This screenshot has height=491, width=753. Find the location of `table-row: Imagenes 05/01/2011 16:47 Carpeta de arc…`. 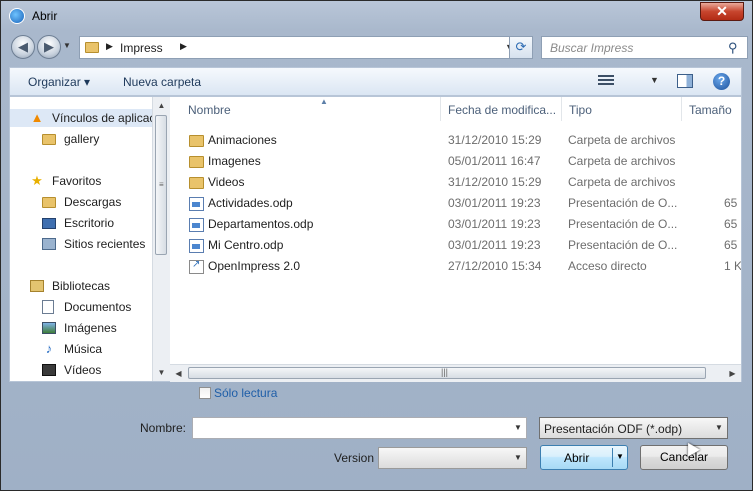

table-row: Imagenes 05/01/2011 16:47 Carpeta de arc… is located at coordinates (455, 161).